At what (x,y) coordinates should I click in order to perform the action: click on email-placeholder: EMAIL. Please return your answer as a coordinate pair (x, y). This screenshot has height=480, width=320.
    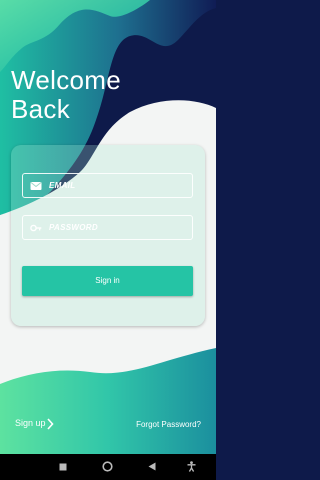
    Looking at the image, I should click on (62, 185).